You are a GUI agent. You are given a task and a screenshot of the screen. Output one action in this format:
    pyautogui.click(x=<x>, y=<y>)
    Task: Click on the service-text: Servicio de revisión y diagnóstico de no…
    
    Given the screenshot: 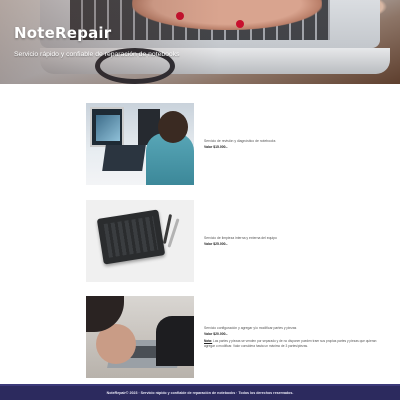 What is the action you would take?
    pyautogui.click(x=295, y=144)
    